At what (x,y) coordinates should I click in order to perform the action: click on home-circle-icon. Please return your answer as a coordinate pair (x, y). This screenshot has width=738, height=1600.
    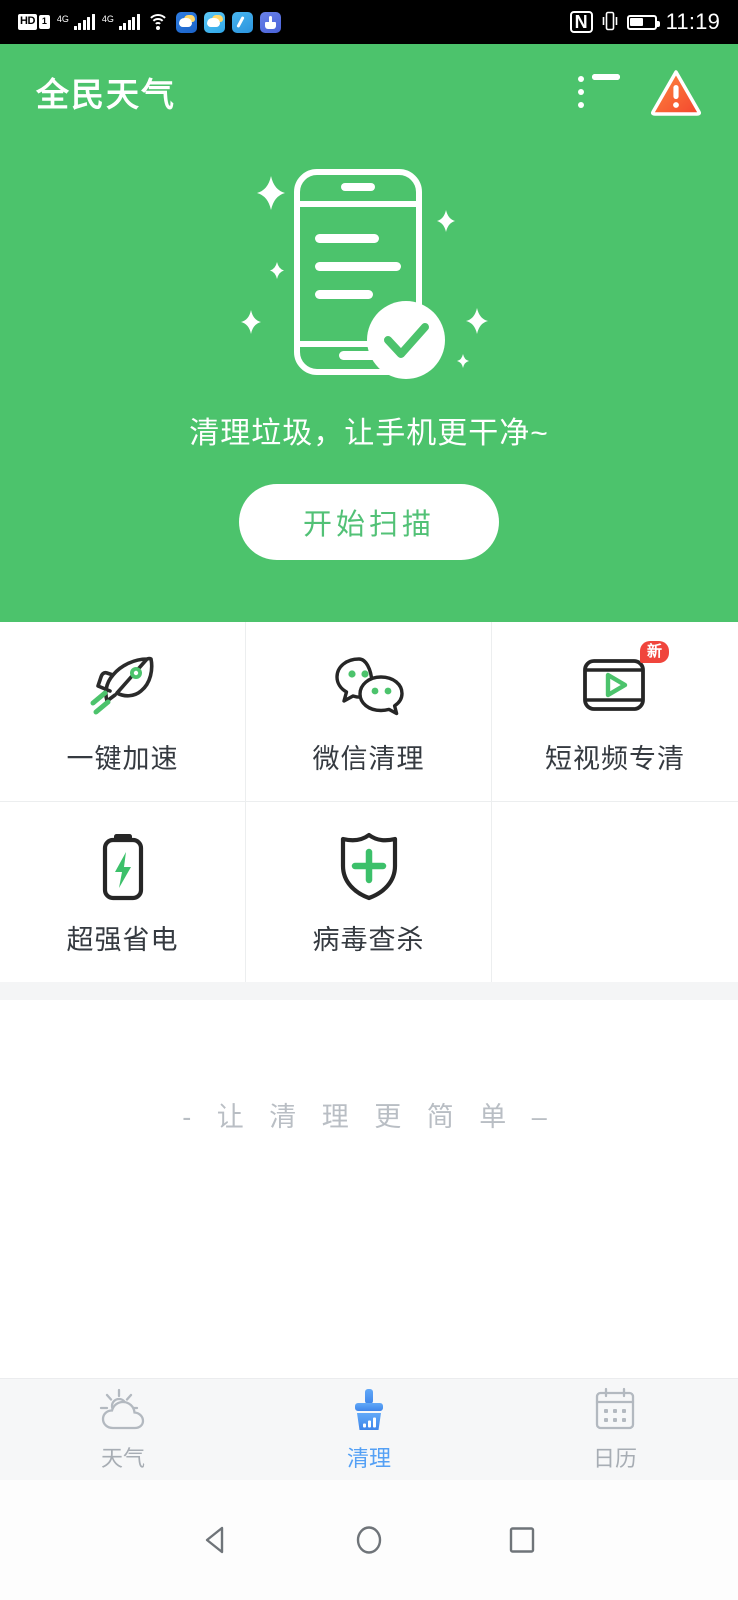
    Looking at the image, I should click on (369, 1540).